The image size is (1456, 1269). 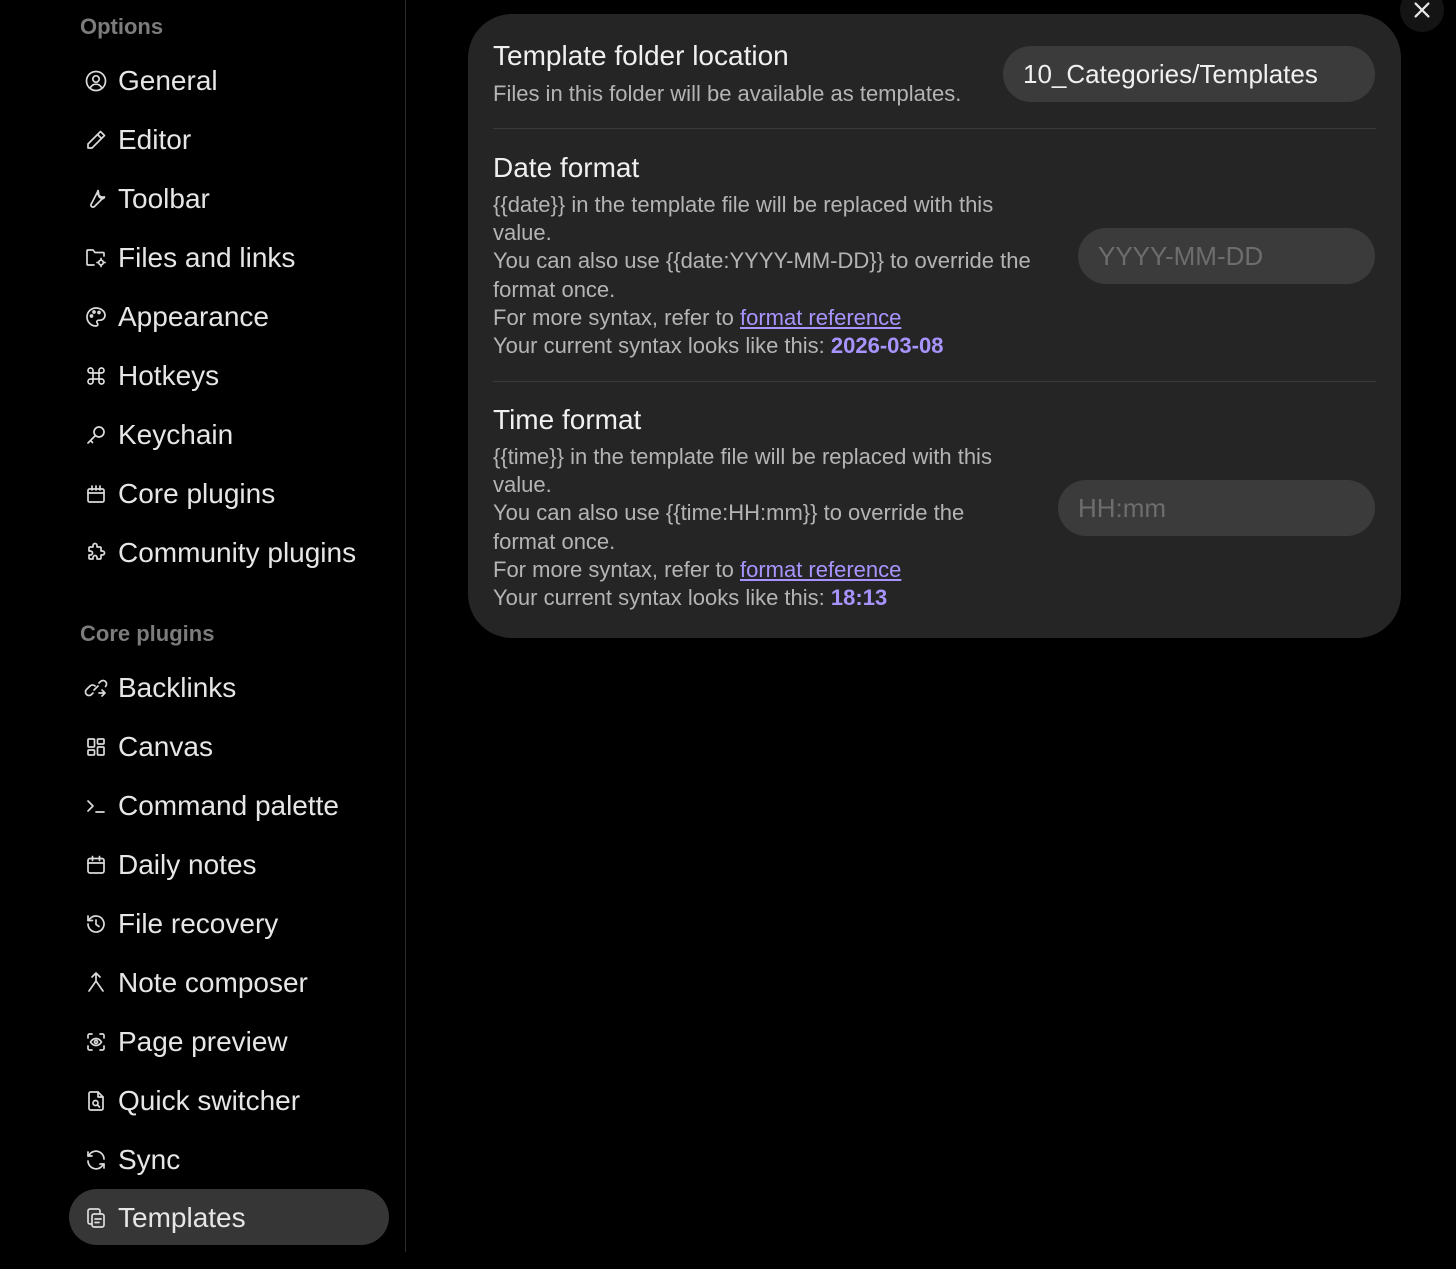 I want to click on close-icon, so click(x=1422, y=10).